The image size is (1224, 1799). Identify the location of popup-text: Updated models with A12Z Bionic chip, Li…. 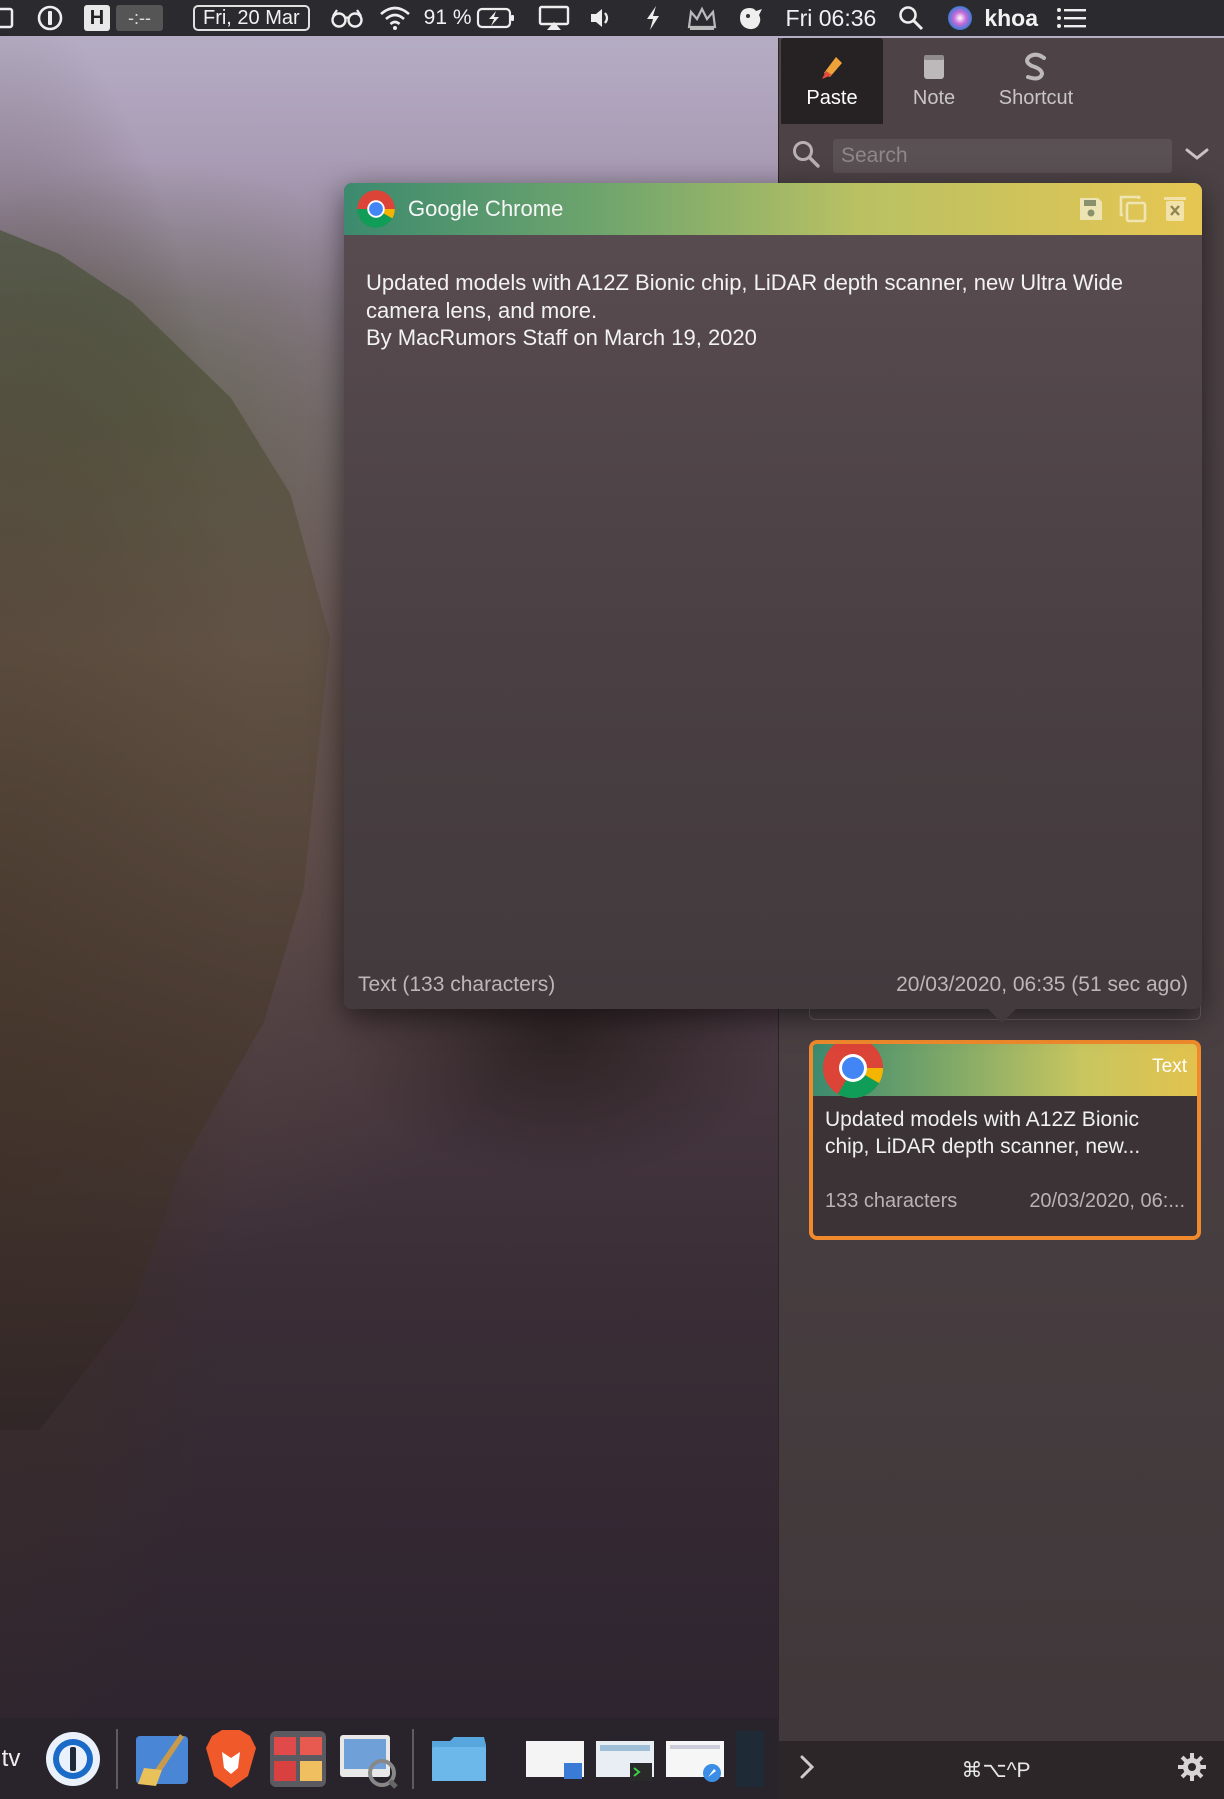
(773, 293).